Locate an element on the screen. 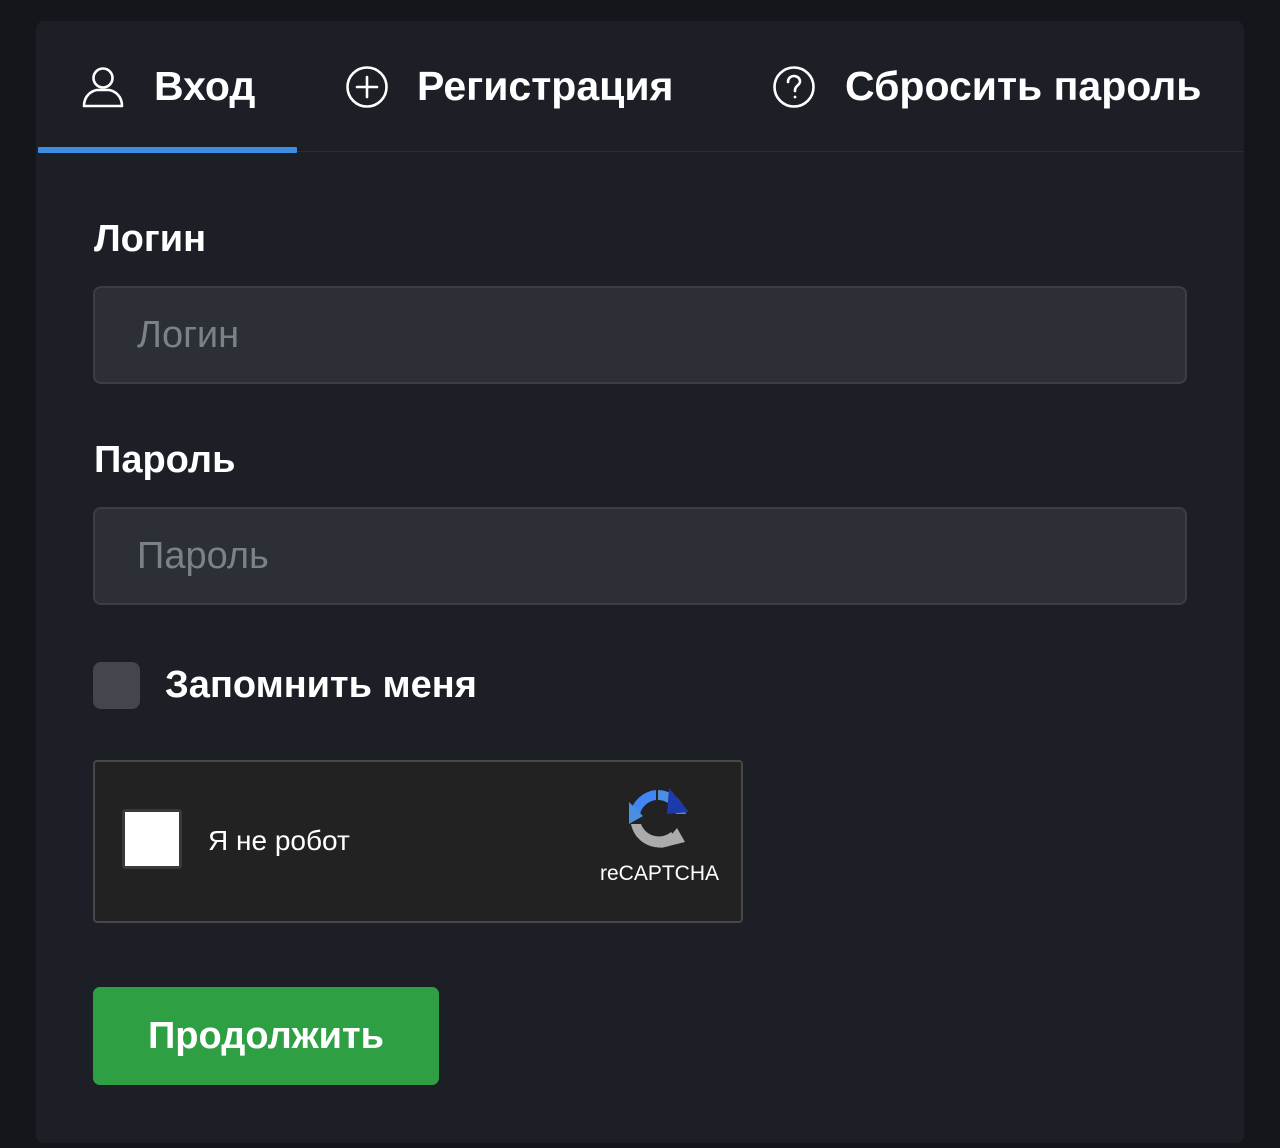 This screenshot has width=1280, height=1148. question-circle-icon is located at coordinates (794, 87).